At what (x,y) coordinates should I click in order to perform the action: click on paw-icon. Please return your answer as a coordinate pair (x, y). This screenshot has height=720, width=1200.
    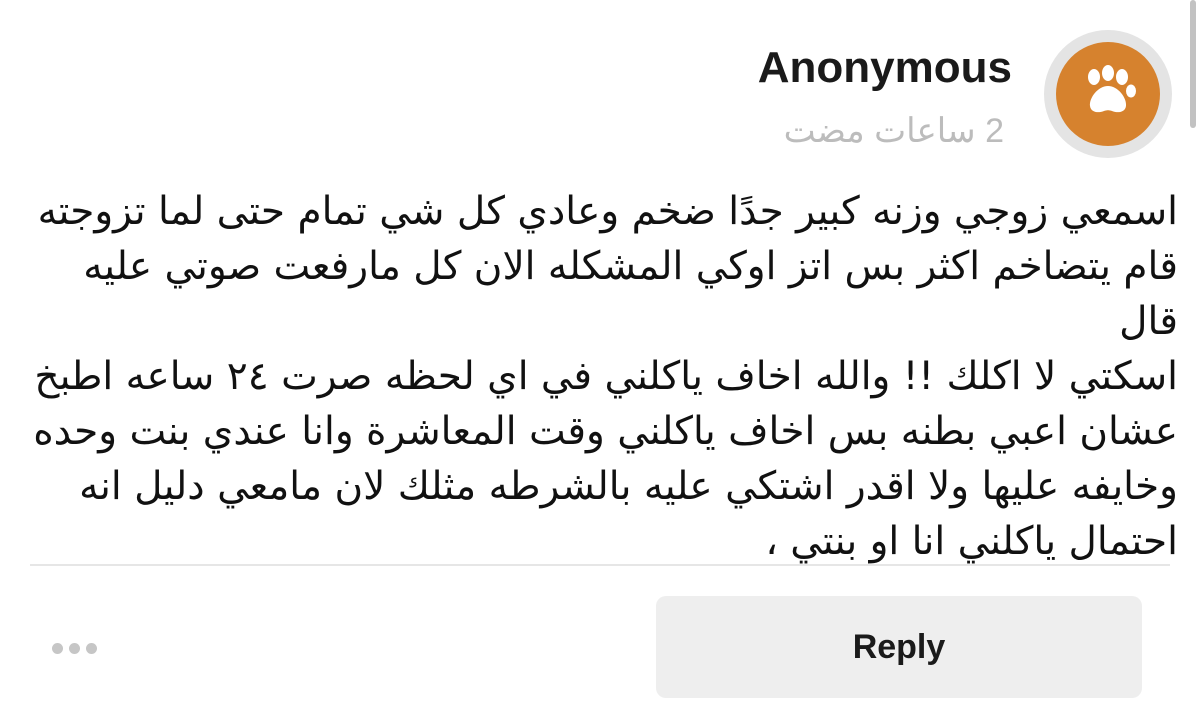
    Looking at the image, I should click on (1108, 94).